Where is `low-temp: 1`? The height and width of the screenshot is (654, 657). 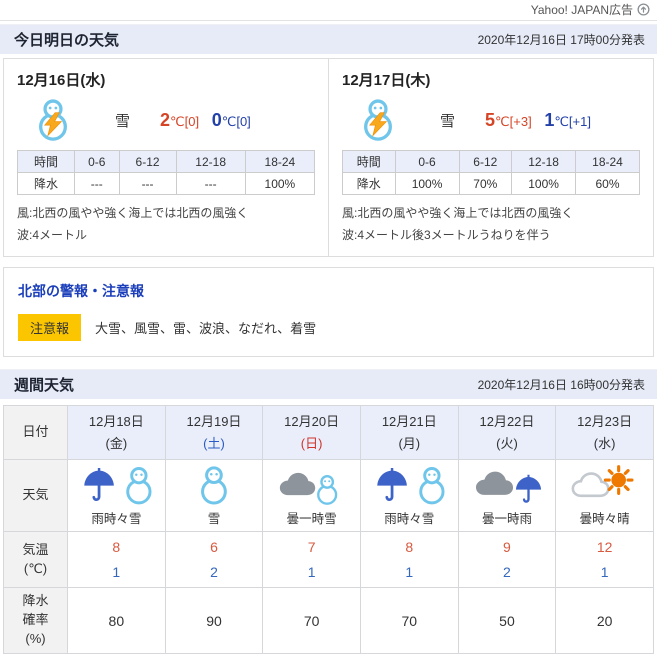 low-temp: 1 is located at coordinates (549, 119).